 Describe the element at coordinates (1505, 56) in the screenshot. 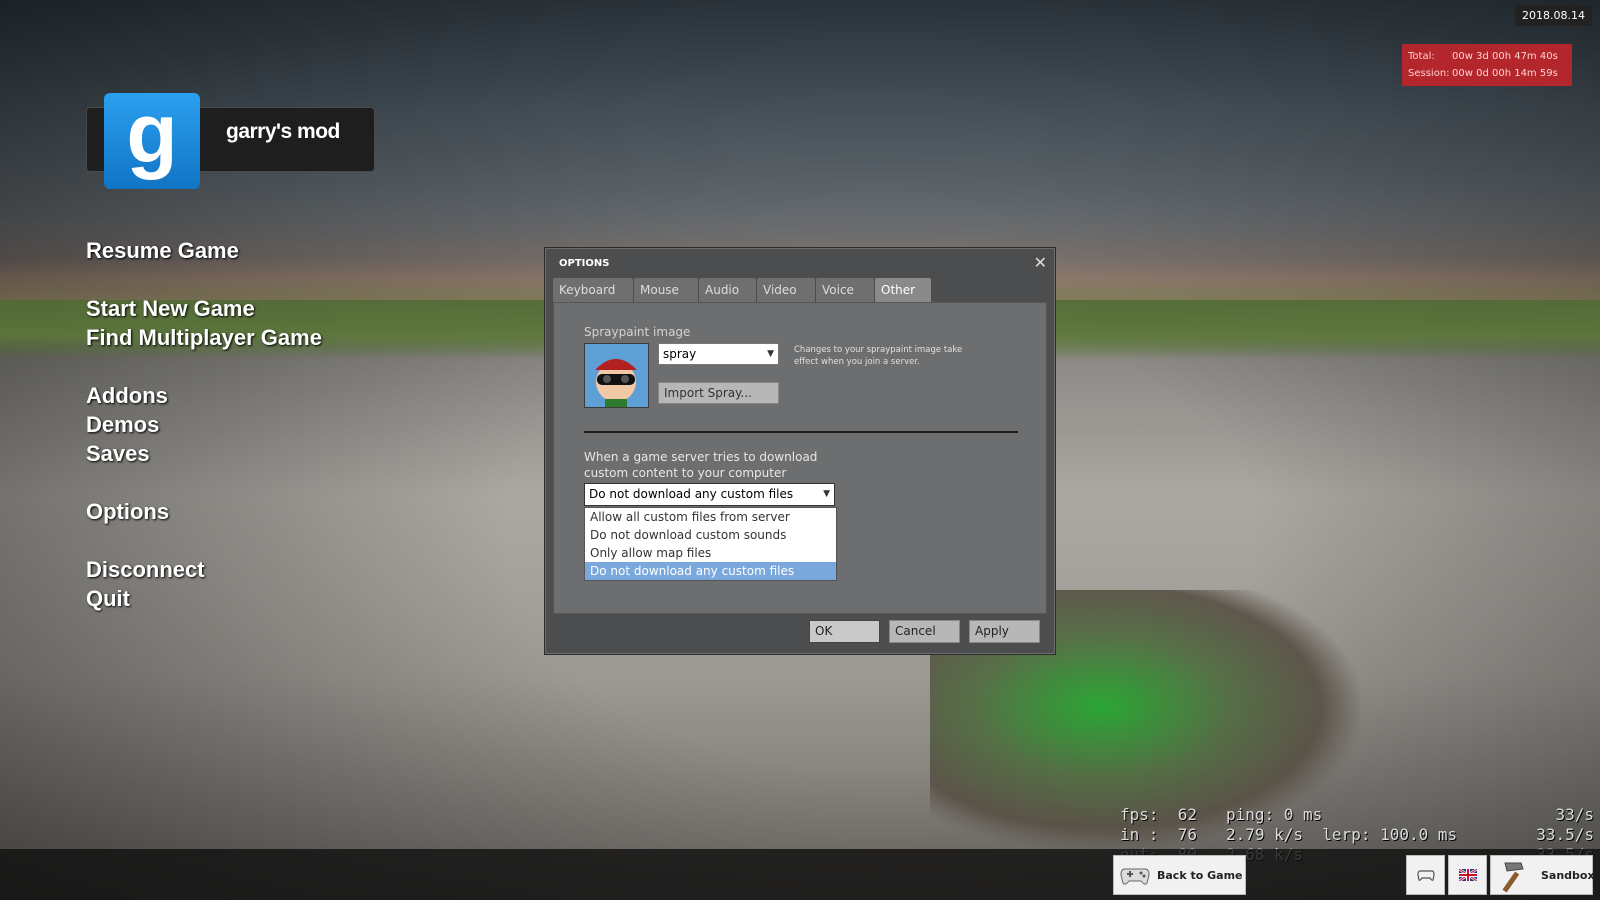

I see `total-value: 00w 3d 00h 47m 40s` at that location.